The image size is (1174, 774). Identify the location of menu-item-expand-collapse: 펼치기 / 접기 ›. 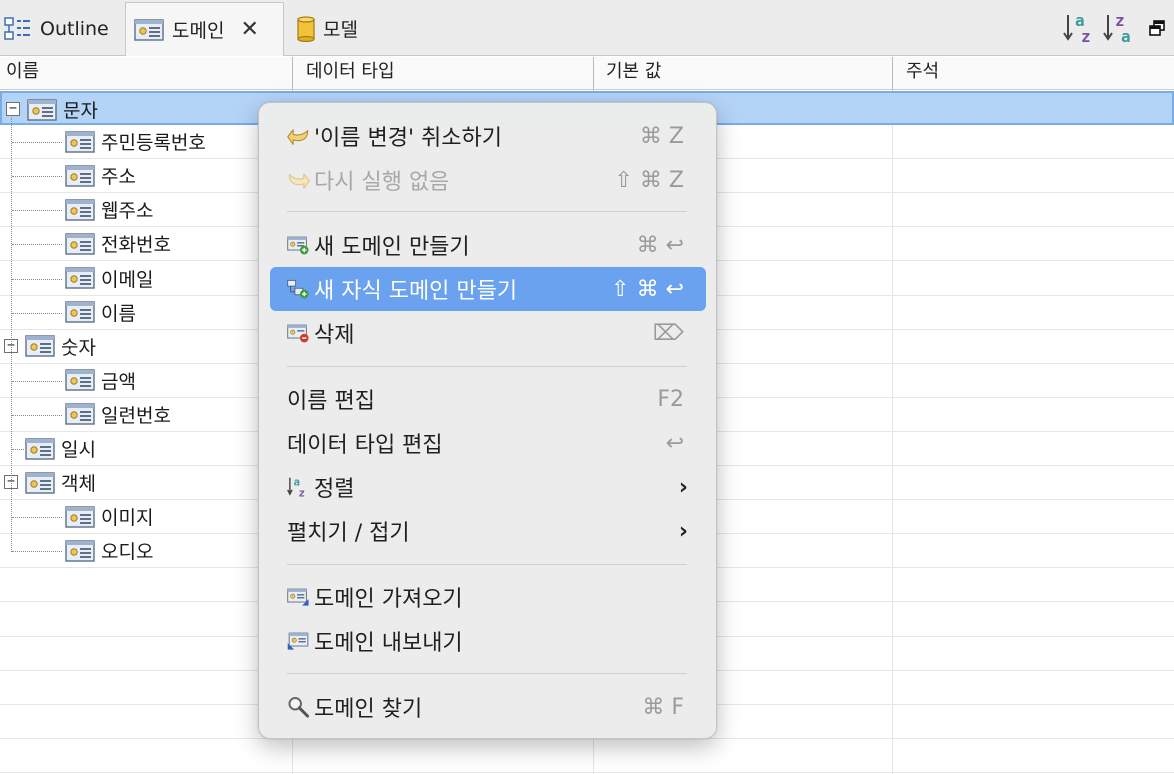
(488, 531).